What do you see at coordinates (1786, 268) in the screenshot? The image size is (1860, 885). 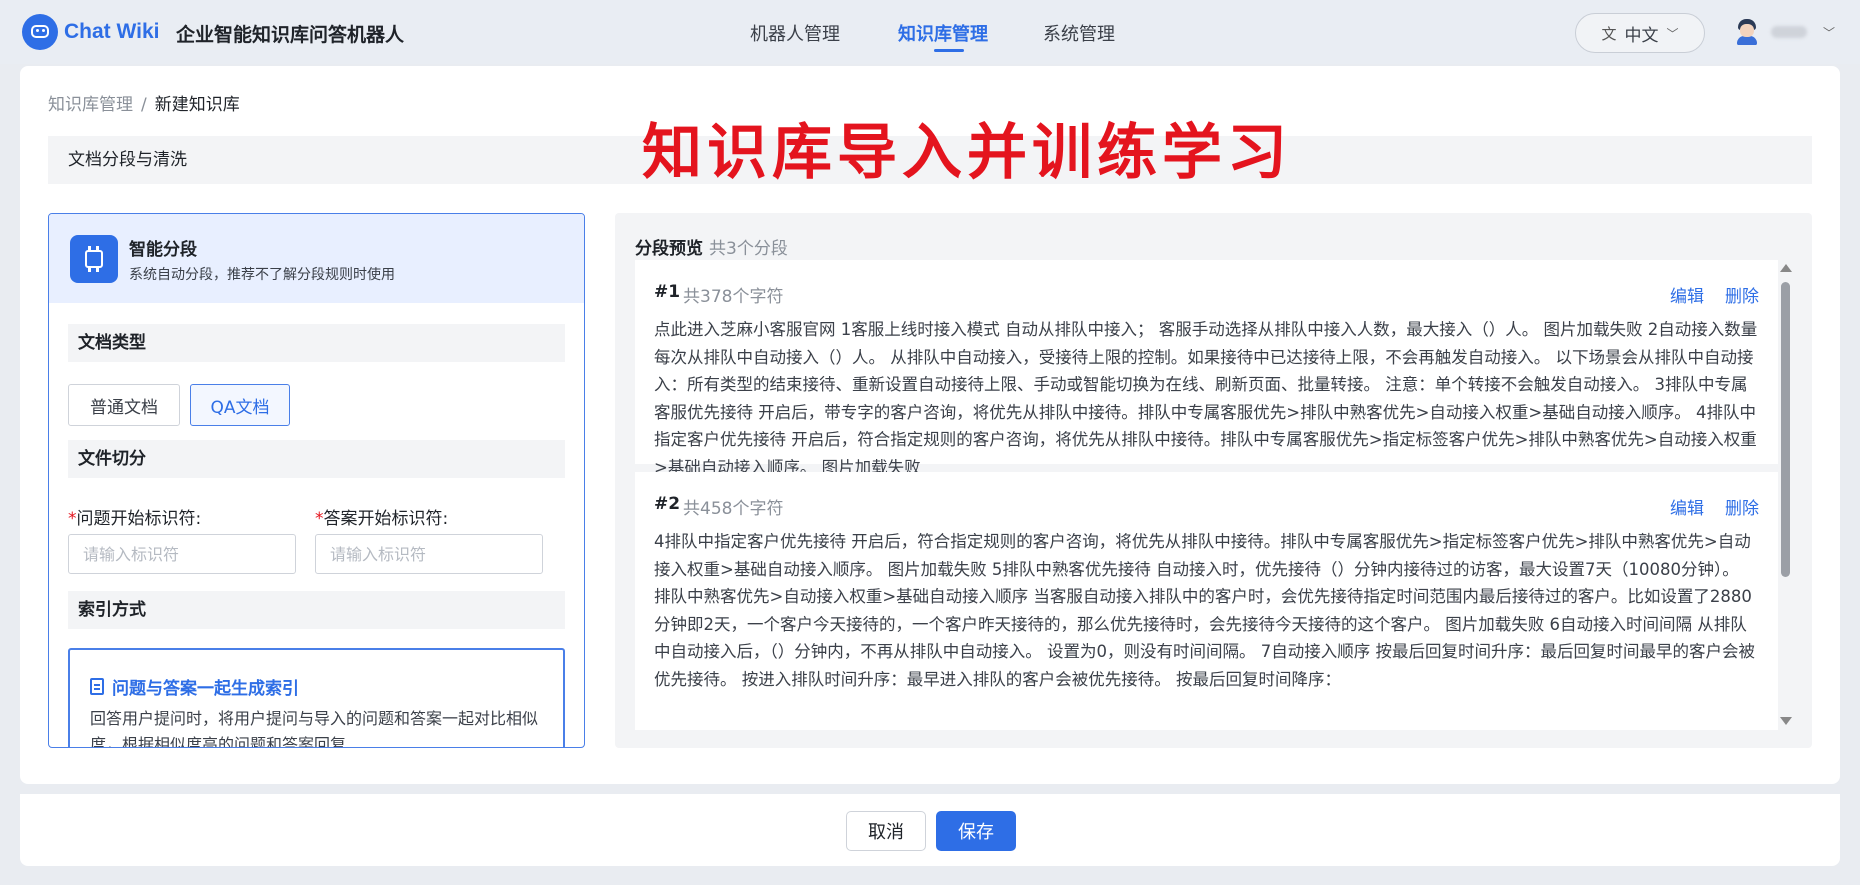 I see `scroll-up-arrow-icon` at bounding box center [1786, 268].